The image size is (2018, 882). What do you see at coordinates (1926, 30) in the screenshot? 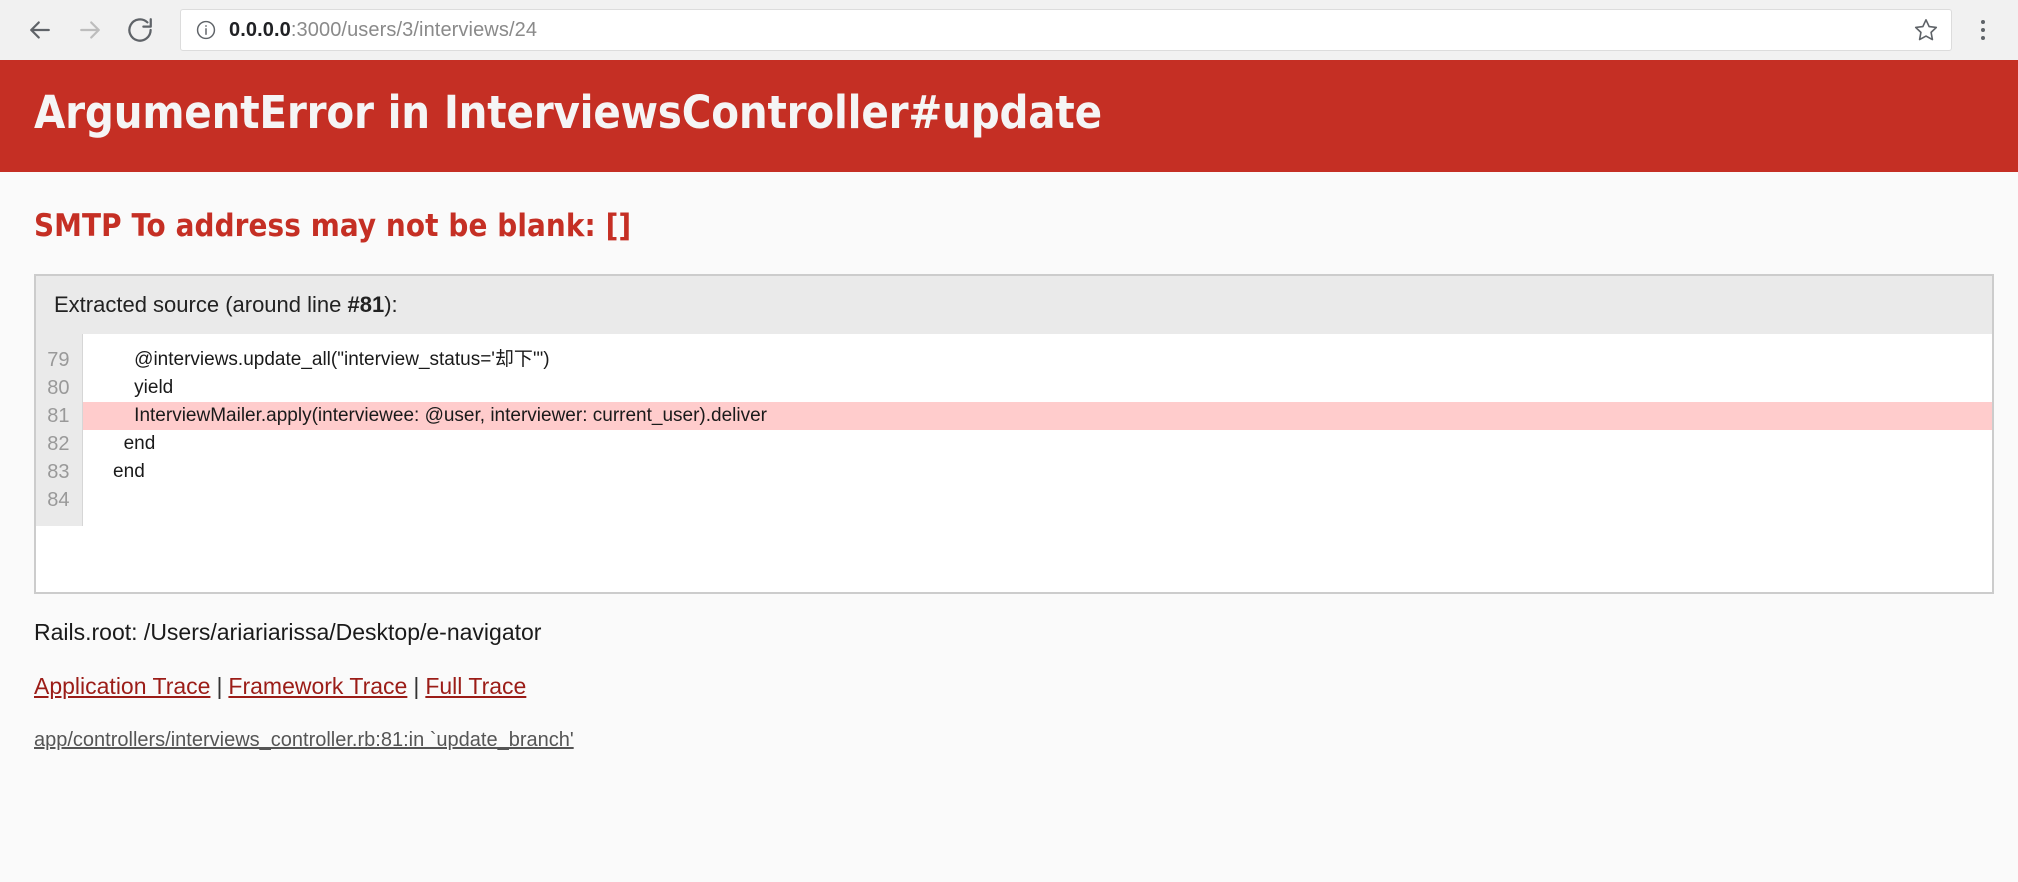
I see `bookmark-star-icon` at bounding box center [1926, 30].